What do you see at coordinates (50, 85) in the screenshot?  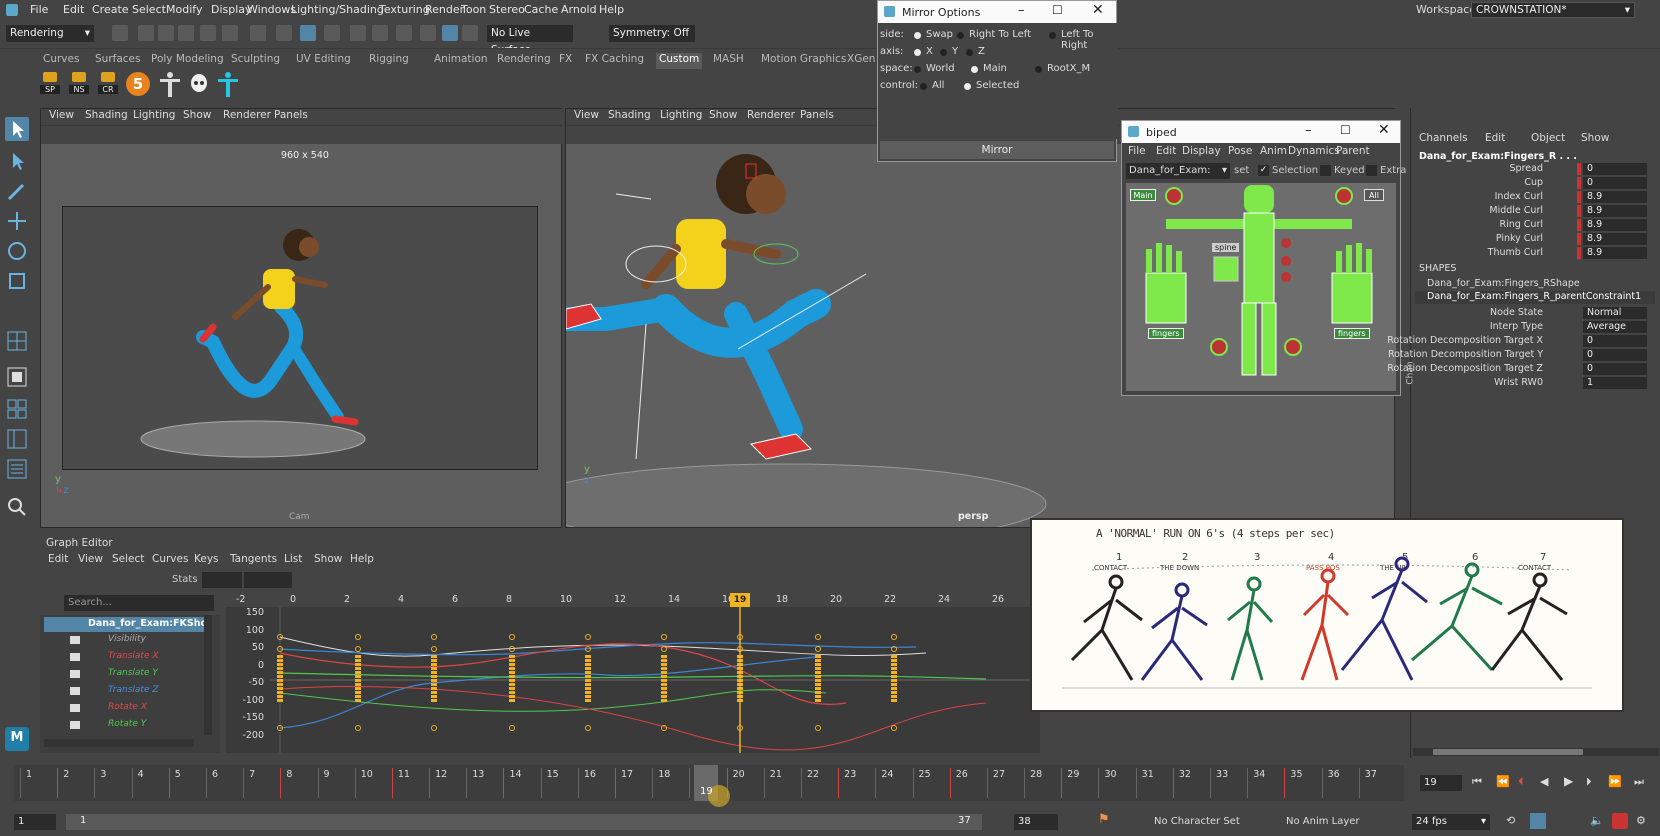 I see `shelf-sp-button: SP` at bounding box center [50, 85].